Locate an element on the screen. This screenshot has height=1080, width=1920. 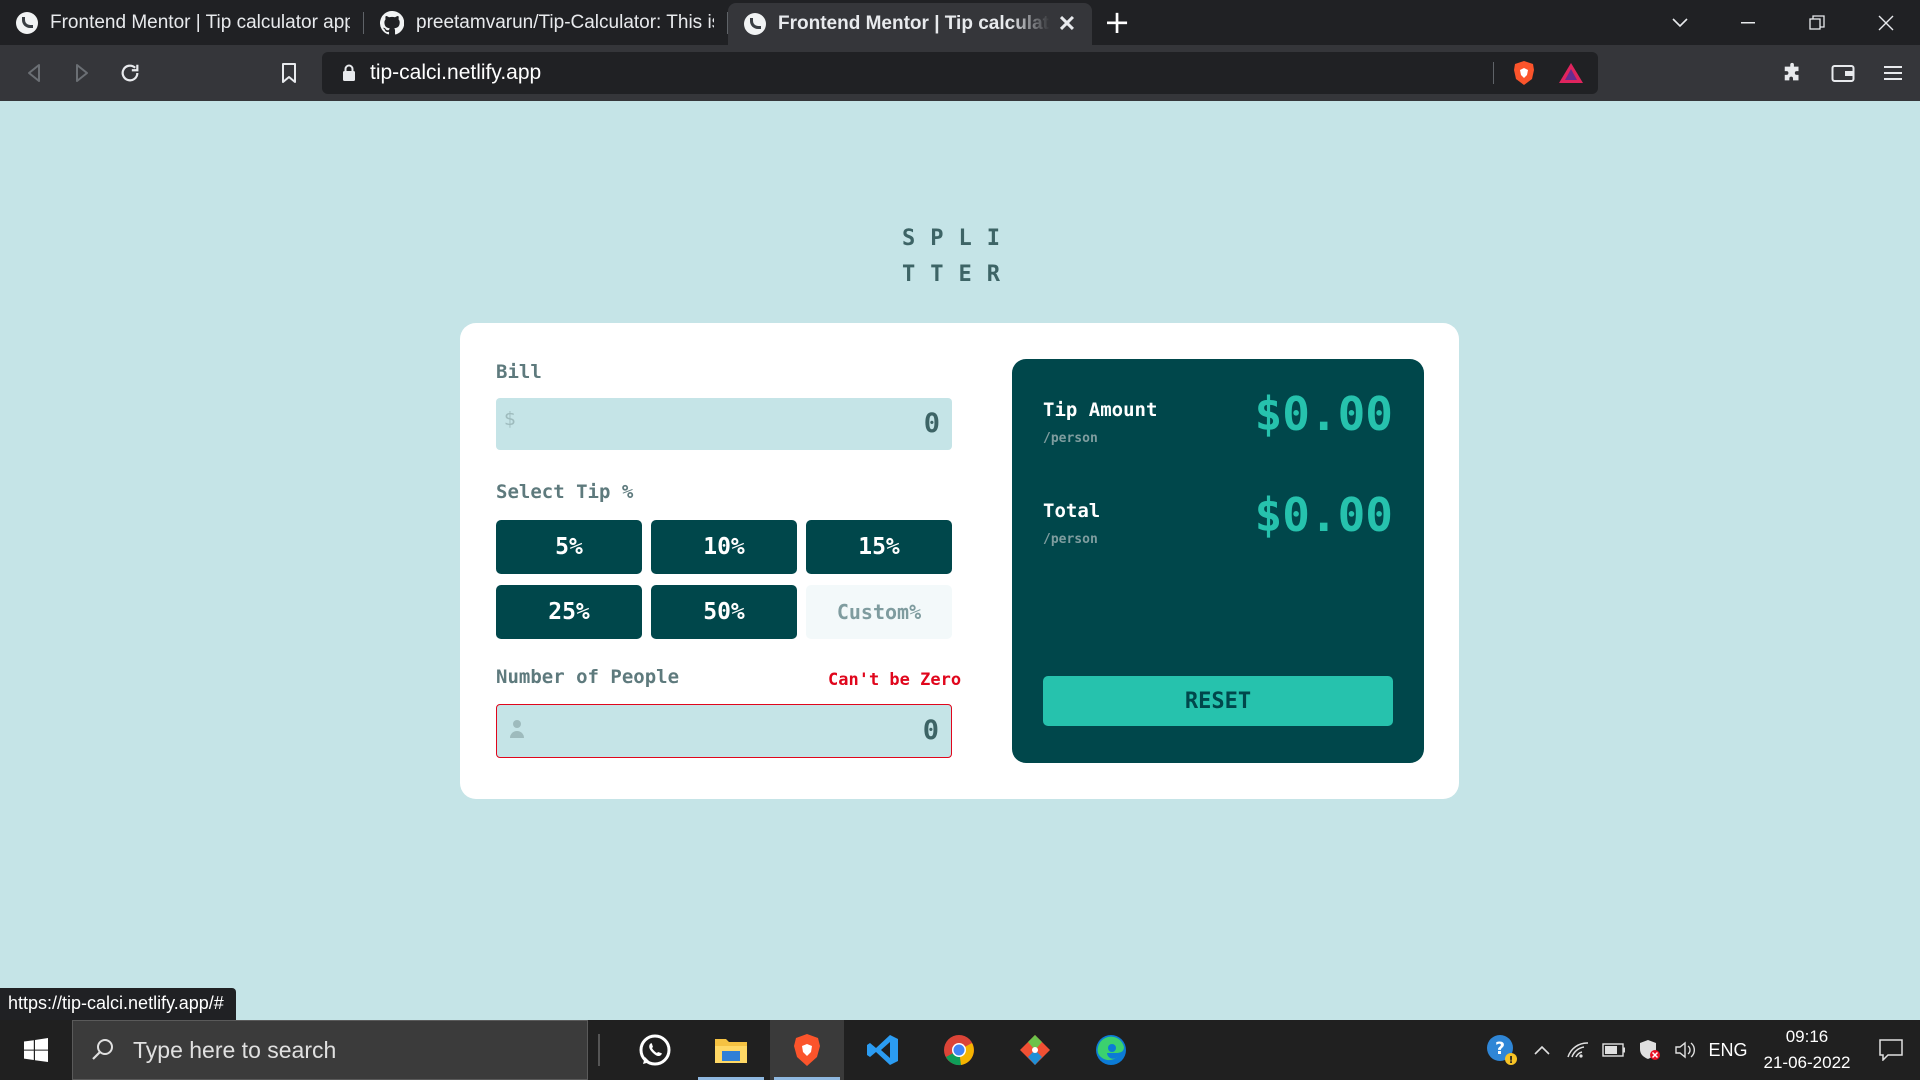
logo-line-2: TTER is located at coordinates (958, 274).